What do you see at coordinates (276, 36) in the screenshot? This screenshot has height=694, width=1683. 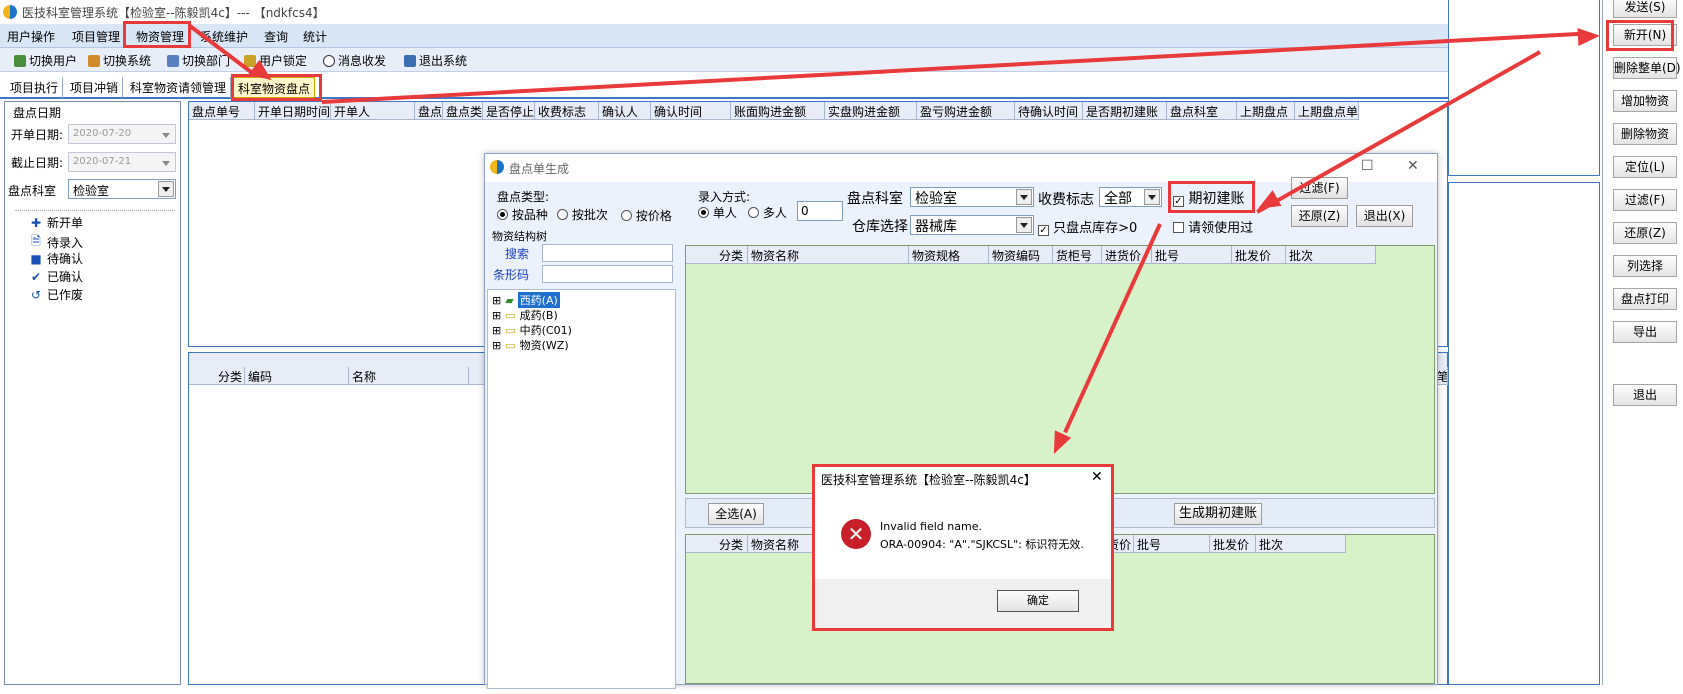 I see `menu-query: 查询` at bounding box center [276, 36].